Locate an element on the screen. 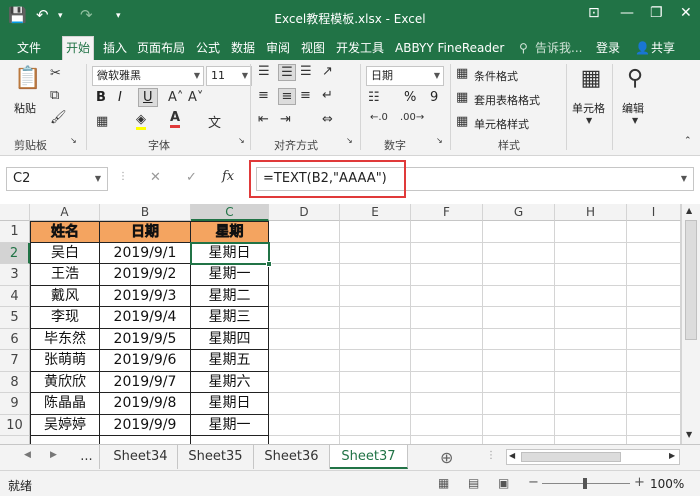  fill-color-icon: ◈ is located at coordinates (141, 121).